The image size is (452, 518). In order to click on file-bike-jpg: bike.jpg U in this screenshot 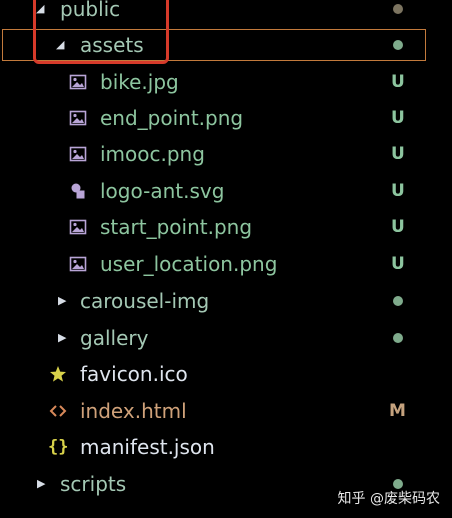, I will do `click(215, 82)`.